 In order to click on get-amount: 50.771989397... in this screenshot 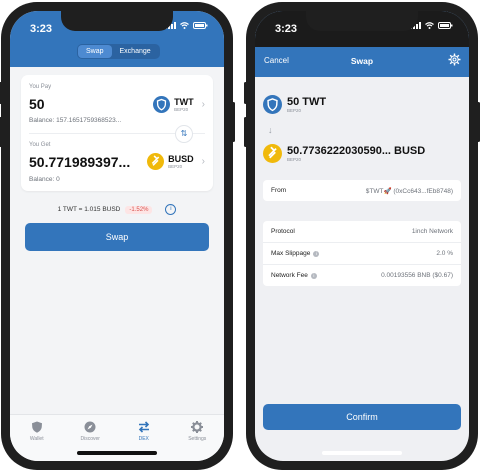, I will do `click(80, 162)`.